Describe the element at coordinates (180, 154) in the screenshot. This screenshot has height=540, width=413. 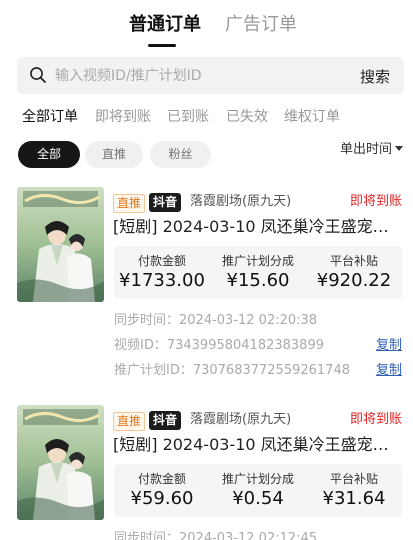
I see `pill-fans: 粉丝` at that location.